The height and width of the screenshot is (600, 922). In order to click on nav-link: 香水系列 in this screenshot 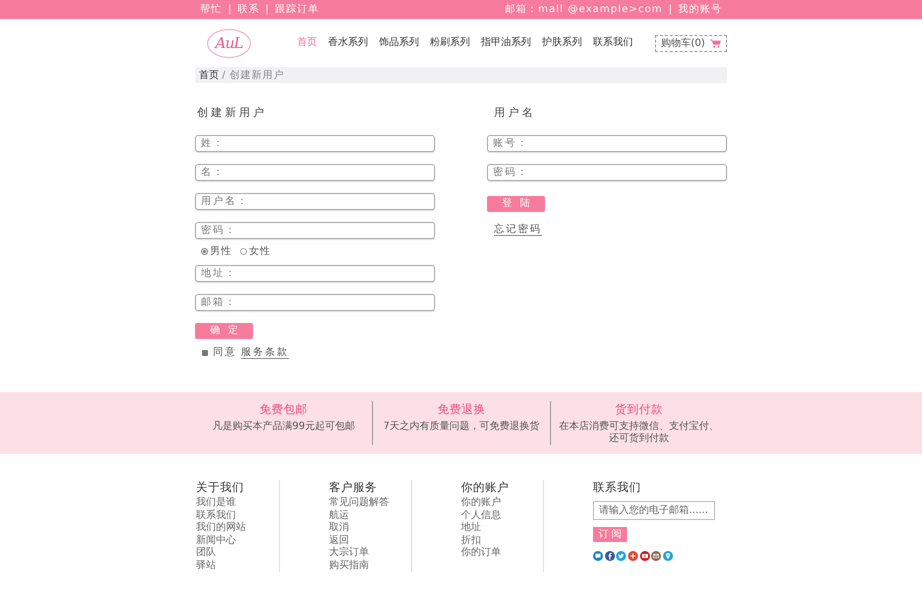, I will do `click(348, 43)`.